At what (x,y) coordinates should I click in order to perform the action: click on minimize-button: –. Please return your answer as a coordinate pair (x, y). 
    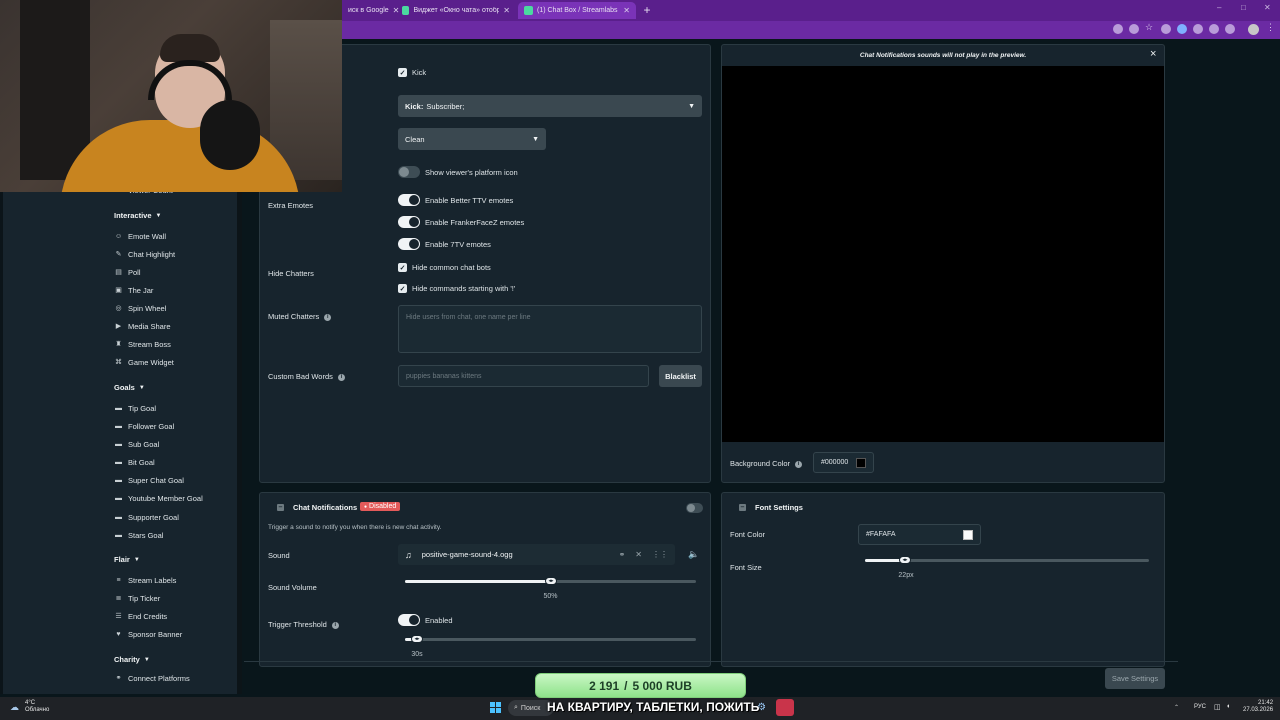
    Looking at the image, I should click on (1219, 7).